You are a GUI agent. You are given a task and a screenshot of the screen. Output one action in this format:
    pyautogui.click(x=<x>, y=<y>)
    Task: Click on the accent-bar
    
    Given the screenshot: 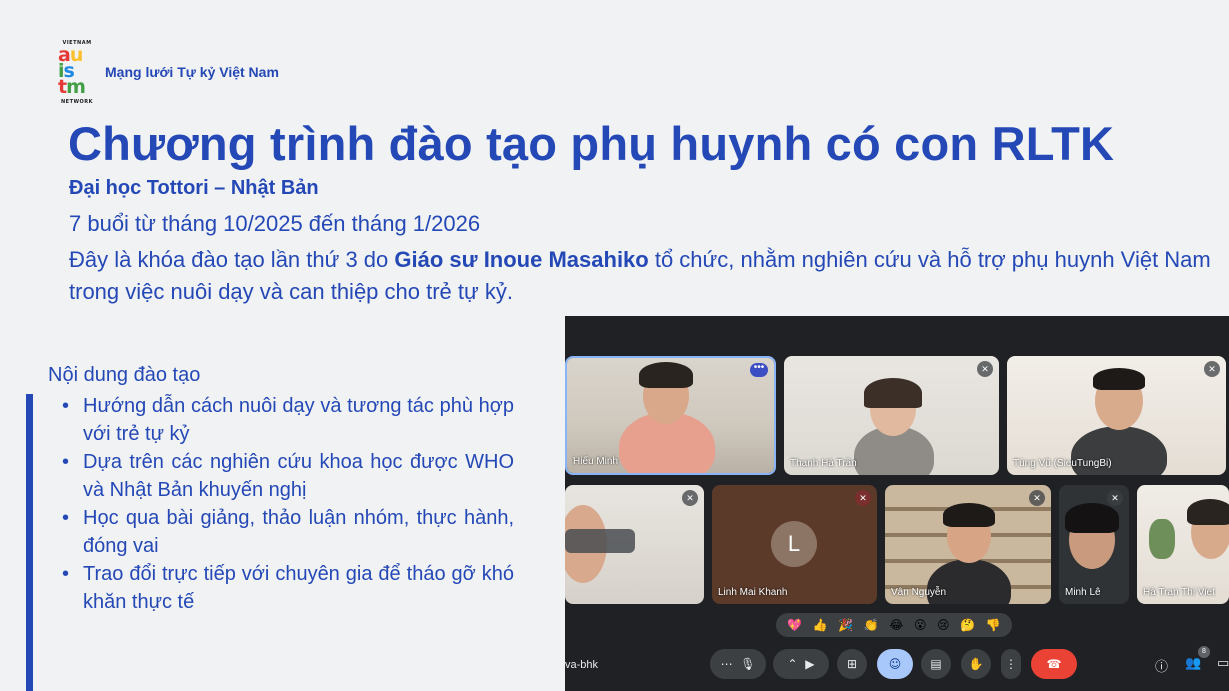 What is the action you would take?
    pyautogui.click(x=29, y=542)
    